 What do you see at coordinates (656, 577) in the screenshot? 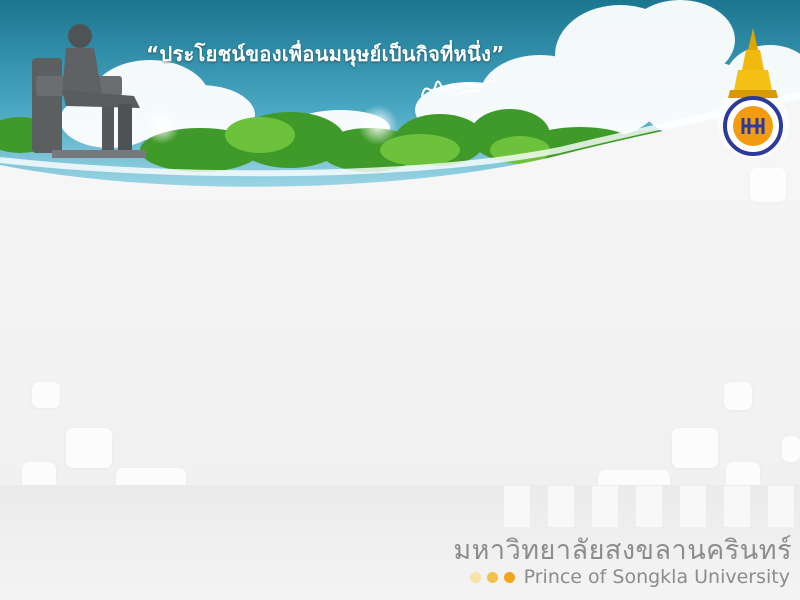
I see `university-name-english: Prince of Songkla University` at bounding box center [656, 577].